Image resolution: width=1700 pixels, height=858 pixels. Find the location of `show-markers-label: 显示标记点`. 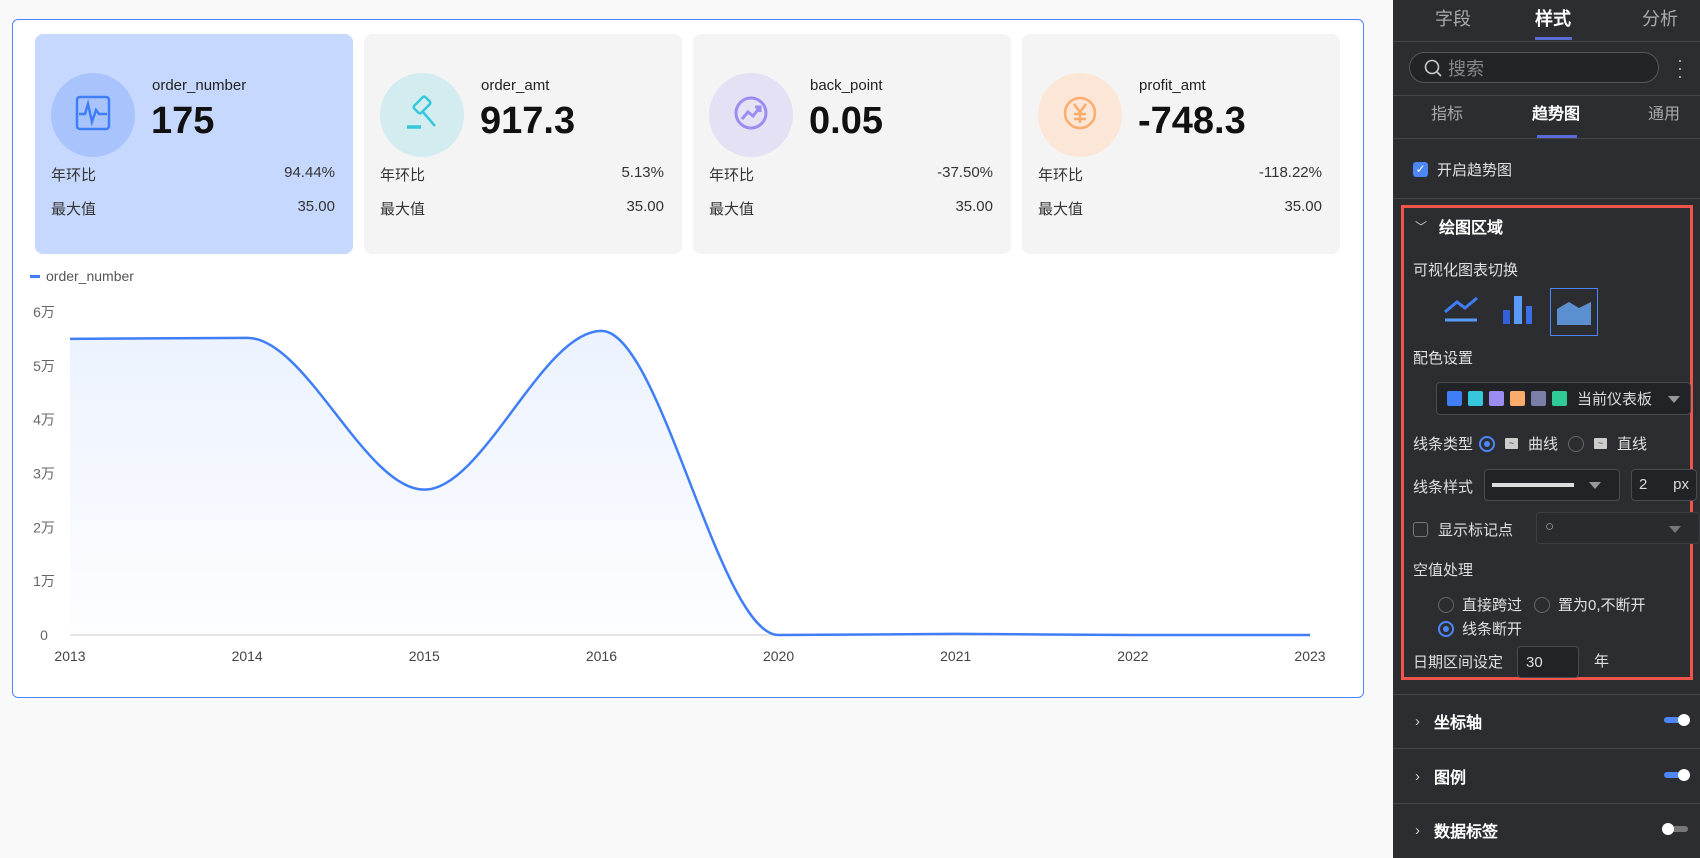

show-markers-label: 显示标记点 is located at coordinates (1476, 530).